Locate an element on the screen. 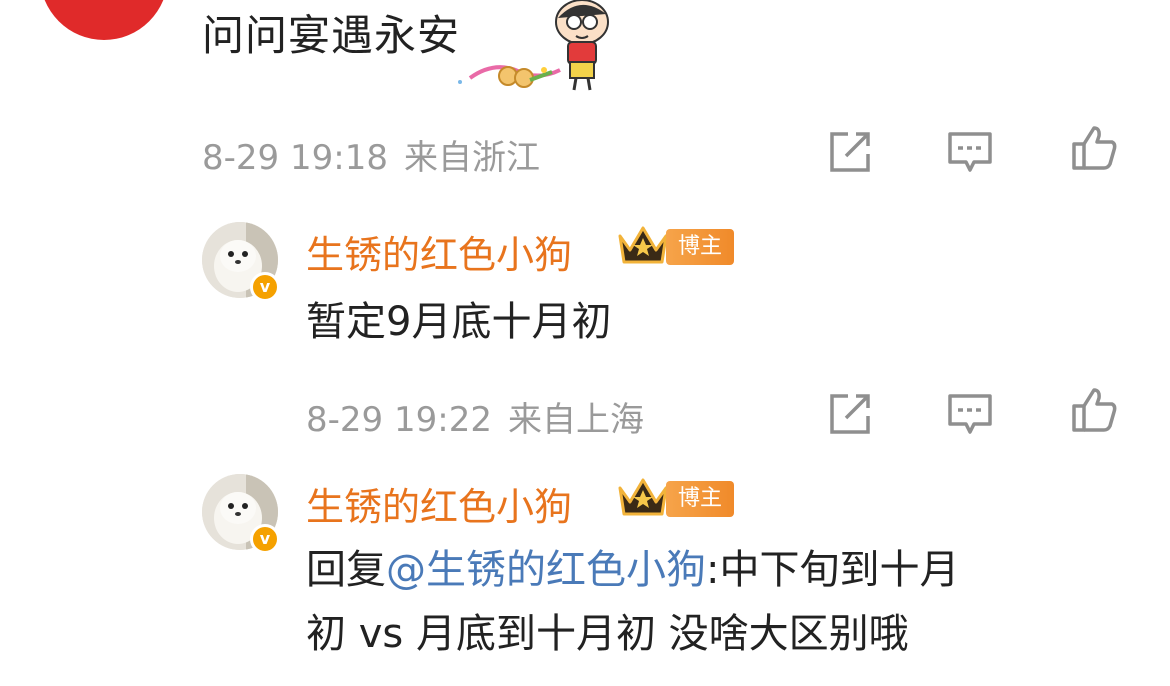 Image resolution: width=1170 pixels, height=686 pixels. reply-line-1: 回复@生锈的红色小狗:中下旬到十月 is located at coordinates (632, 570).